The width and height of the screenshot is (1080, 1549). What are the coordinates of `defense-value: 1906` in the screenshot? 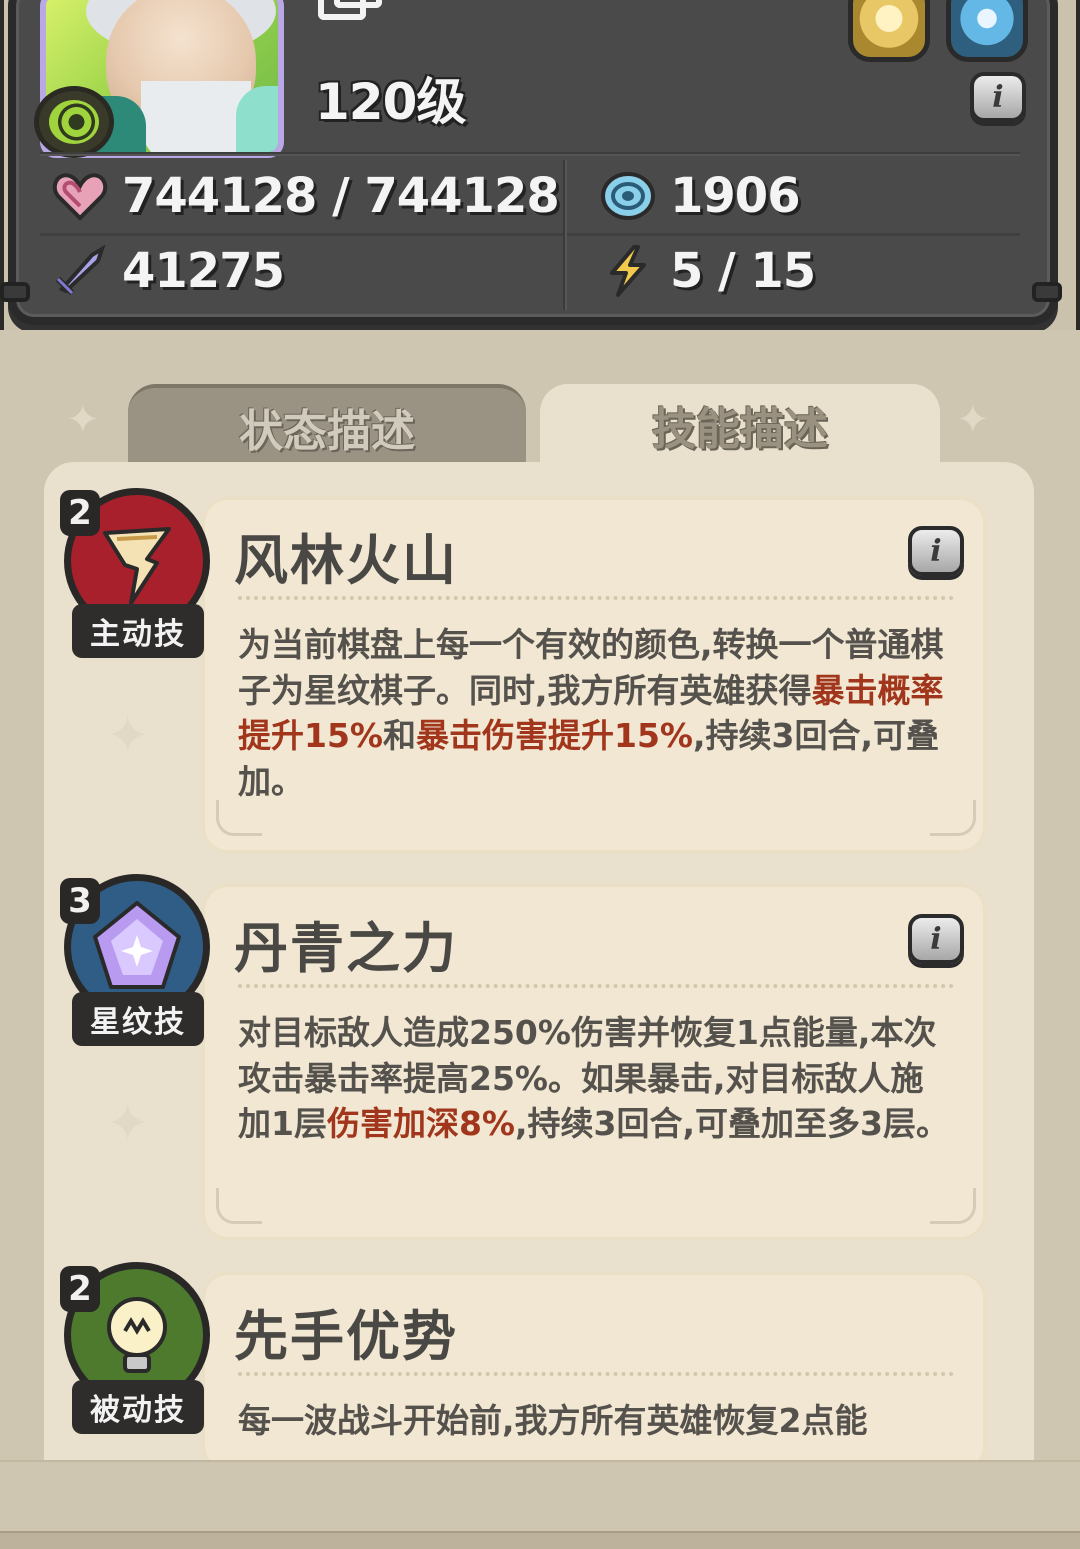 It's located at (735, 196).